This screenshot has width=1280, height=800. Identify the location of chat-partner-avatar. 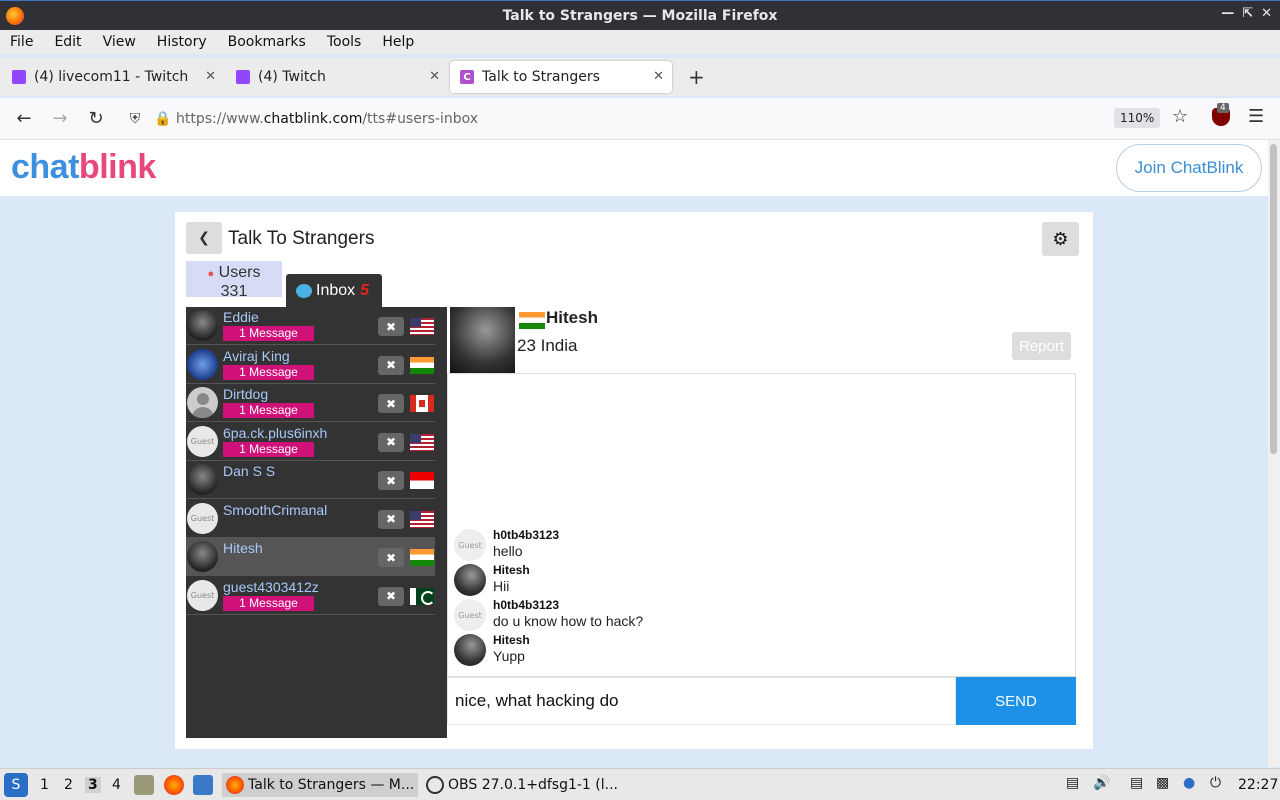
(482, 340).